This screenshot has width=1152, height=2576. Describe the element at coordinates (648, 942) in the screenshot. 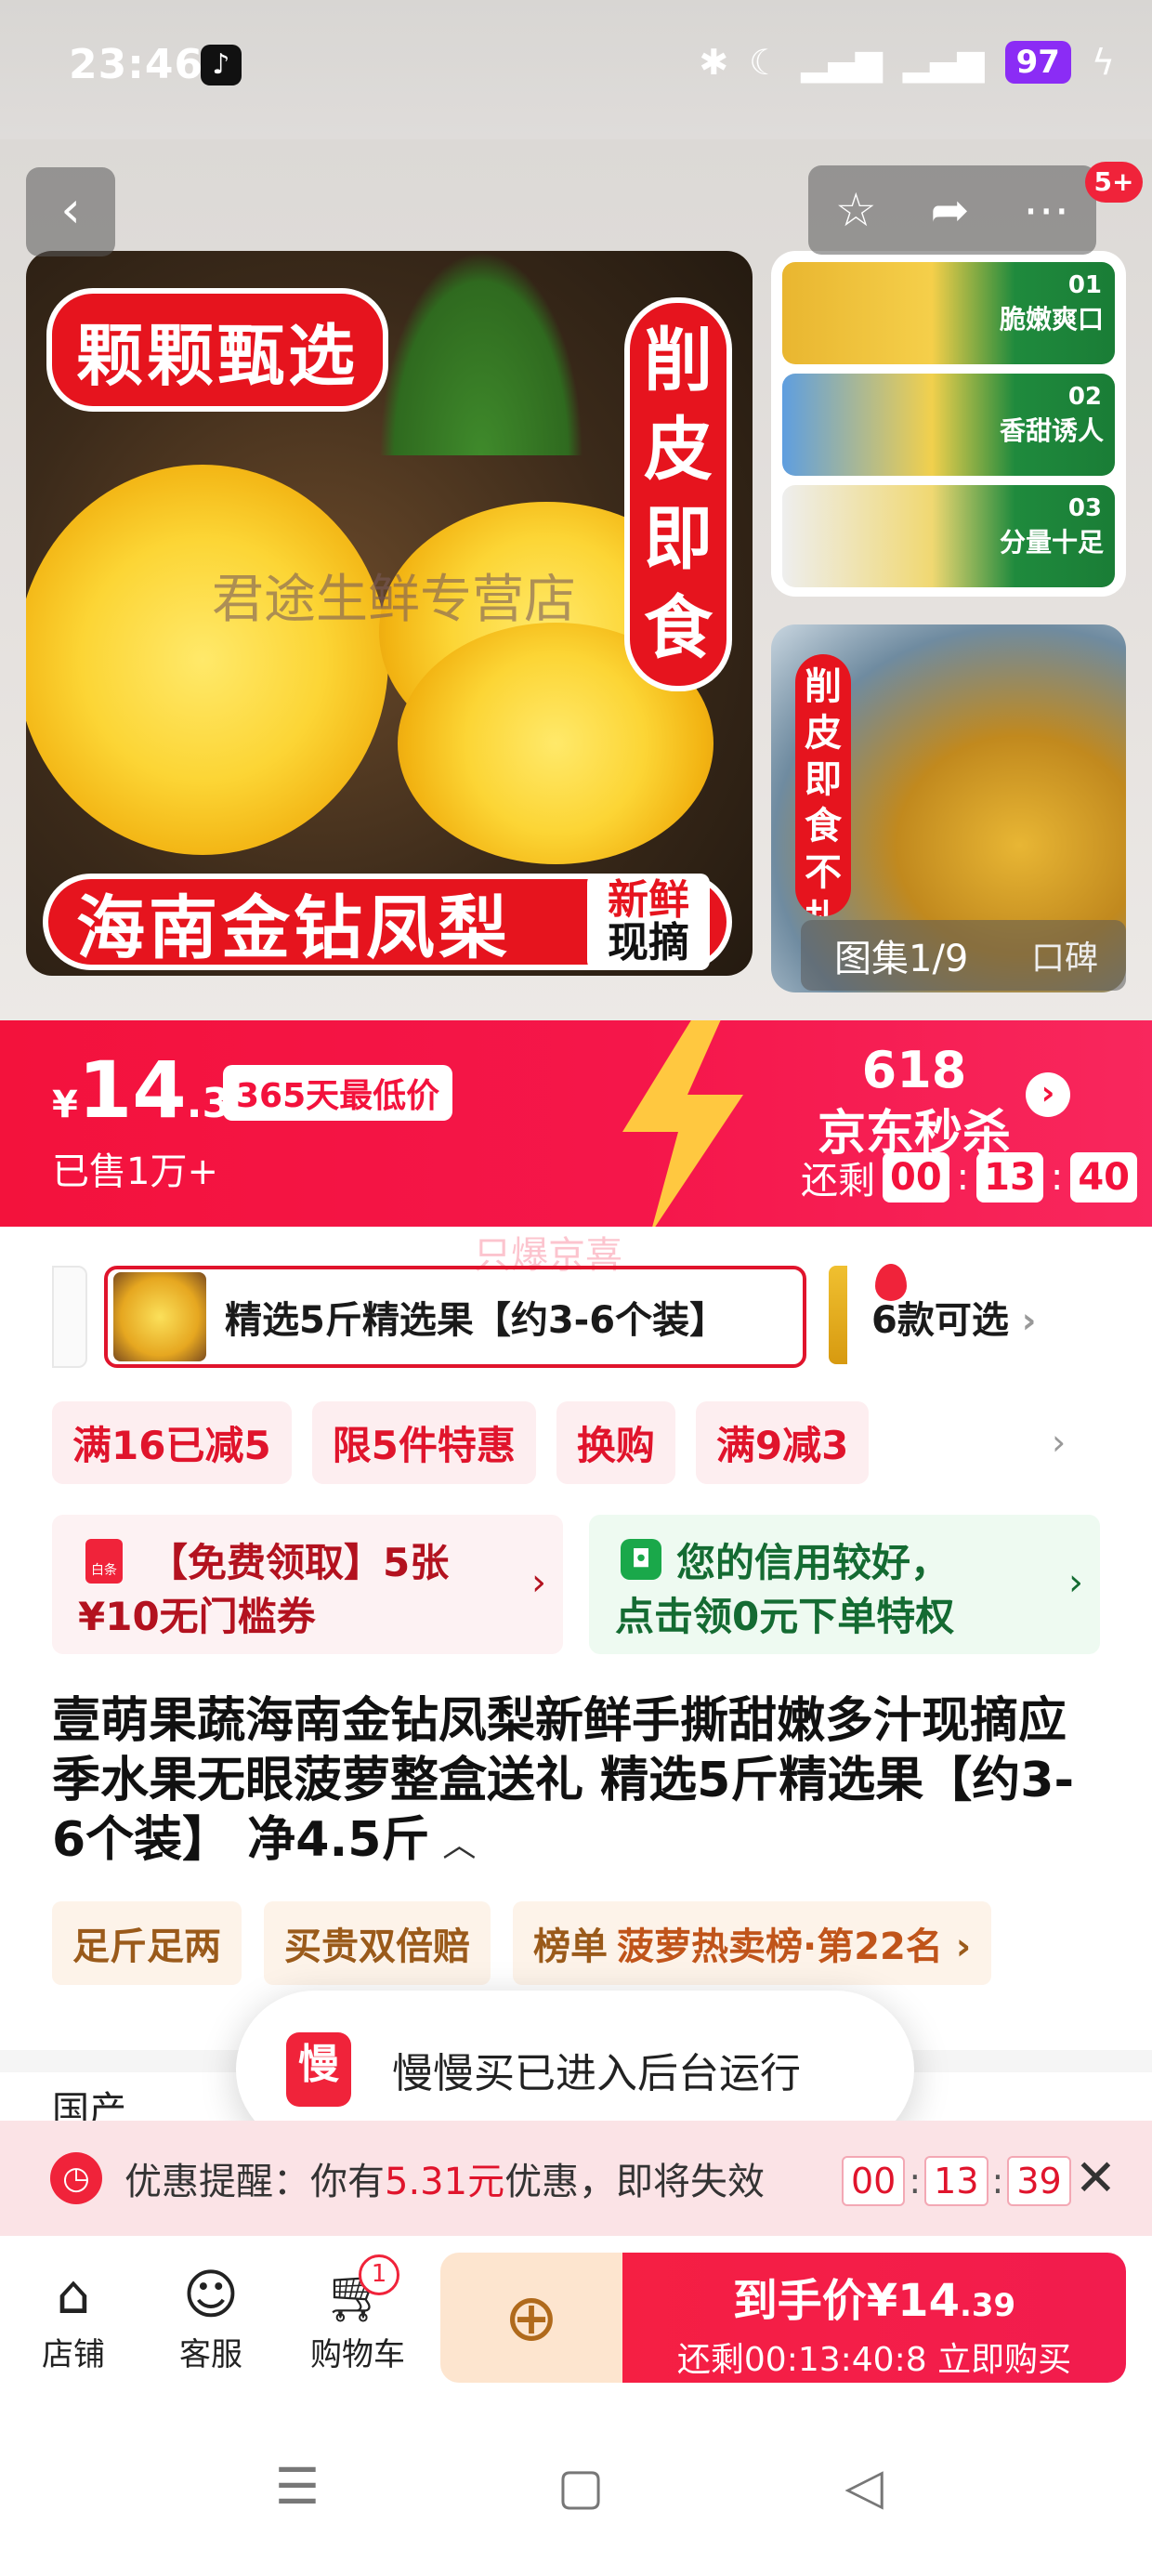

I see `tag-bottom-small-2: 现摘` at that location.